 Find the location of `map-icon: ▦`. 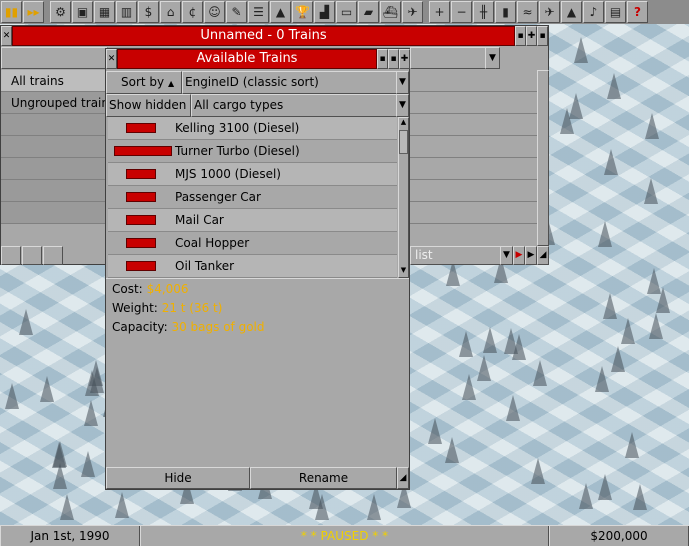

map-icon: ▦ is located at coordinates (104, 12).